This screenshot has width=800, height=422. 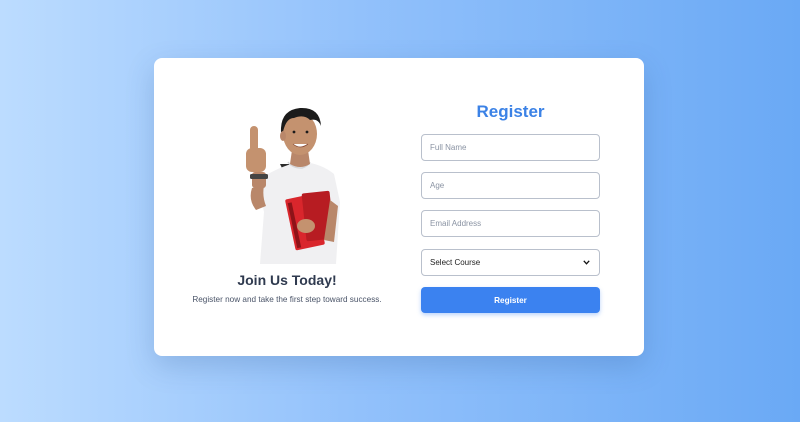 What do you see at coordinates (586, 263) in the screenshot?
I see `chevron-down-icon` at bounding box center [586, 263].